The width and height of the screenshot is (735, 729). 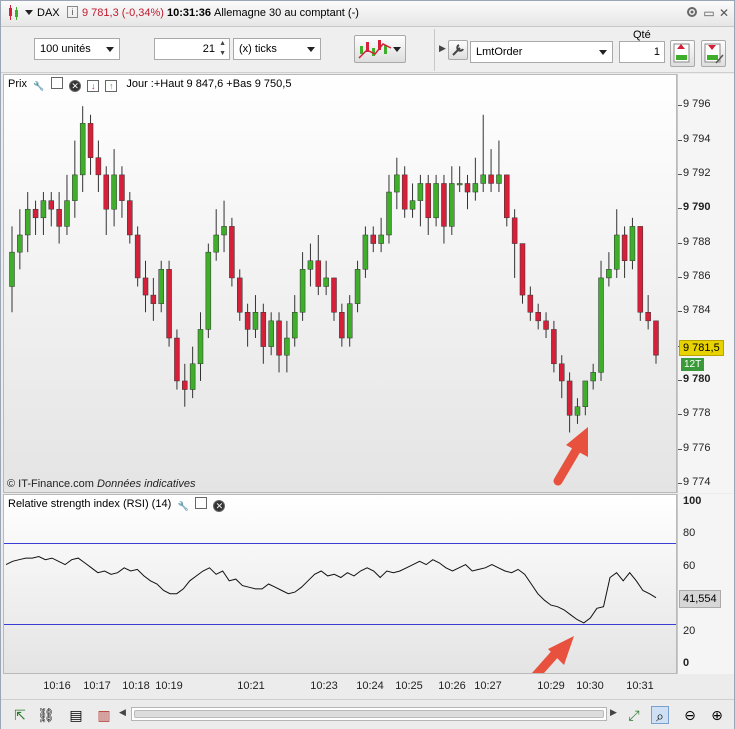 I want to click on rsi-axis: 100806040200, so click(x=705, y=584).